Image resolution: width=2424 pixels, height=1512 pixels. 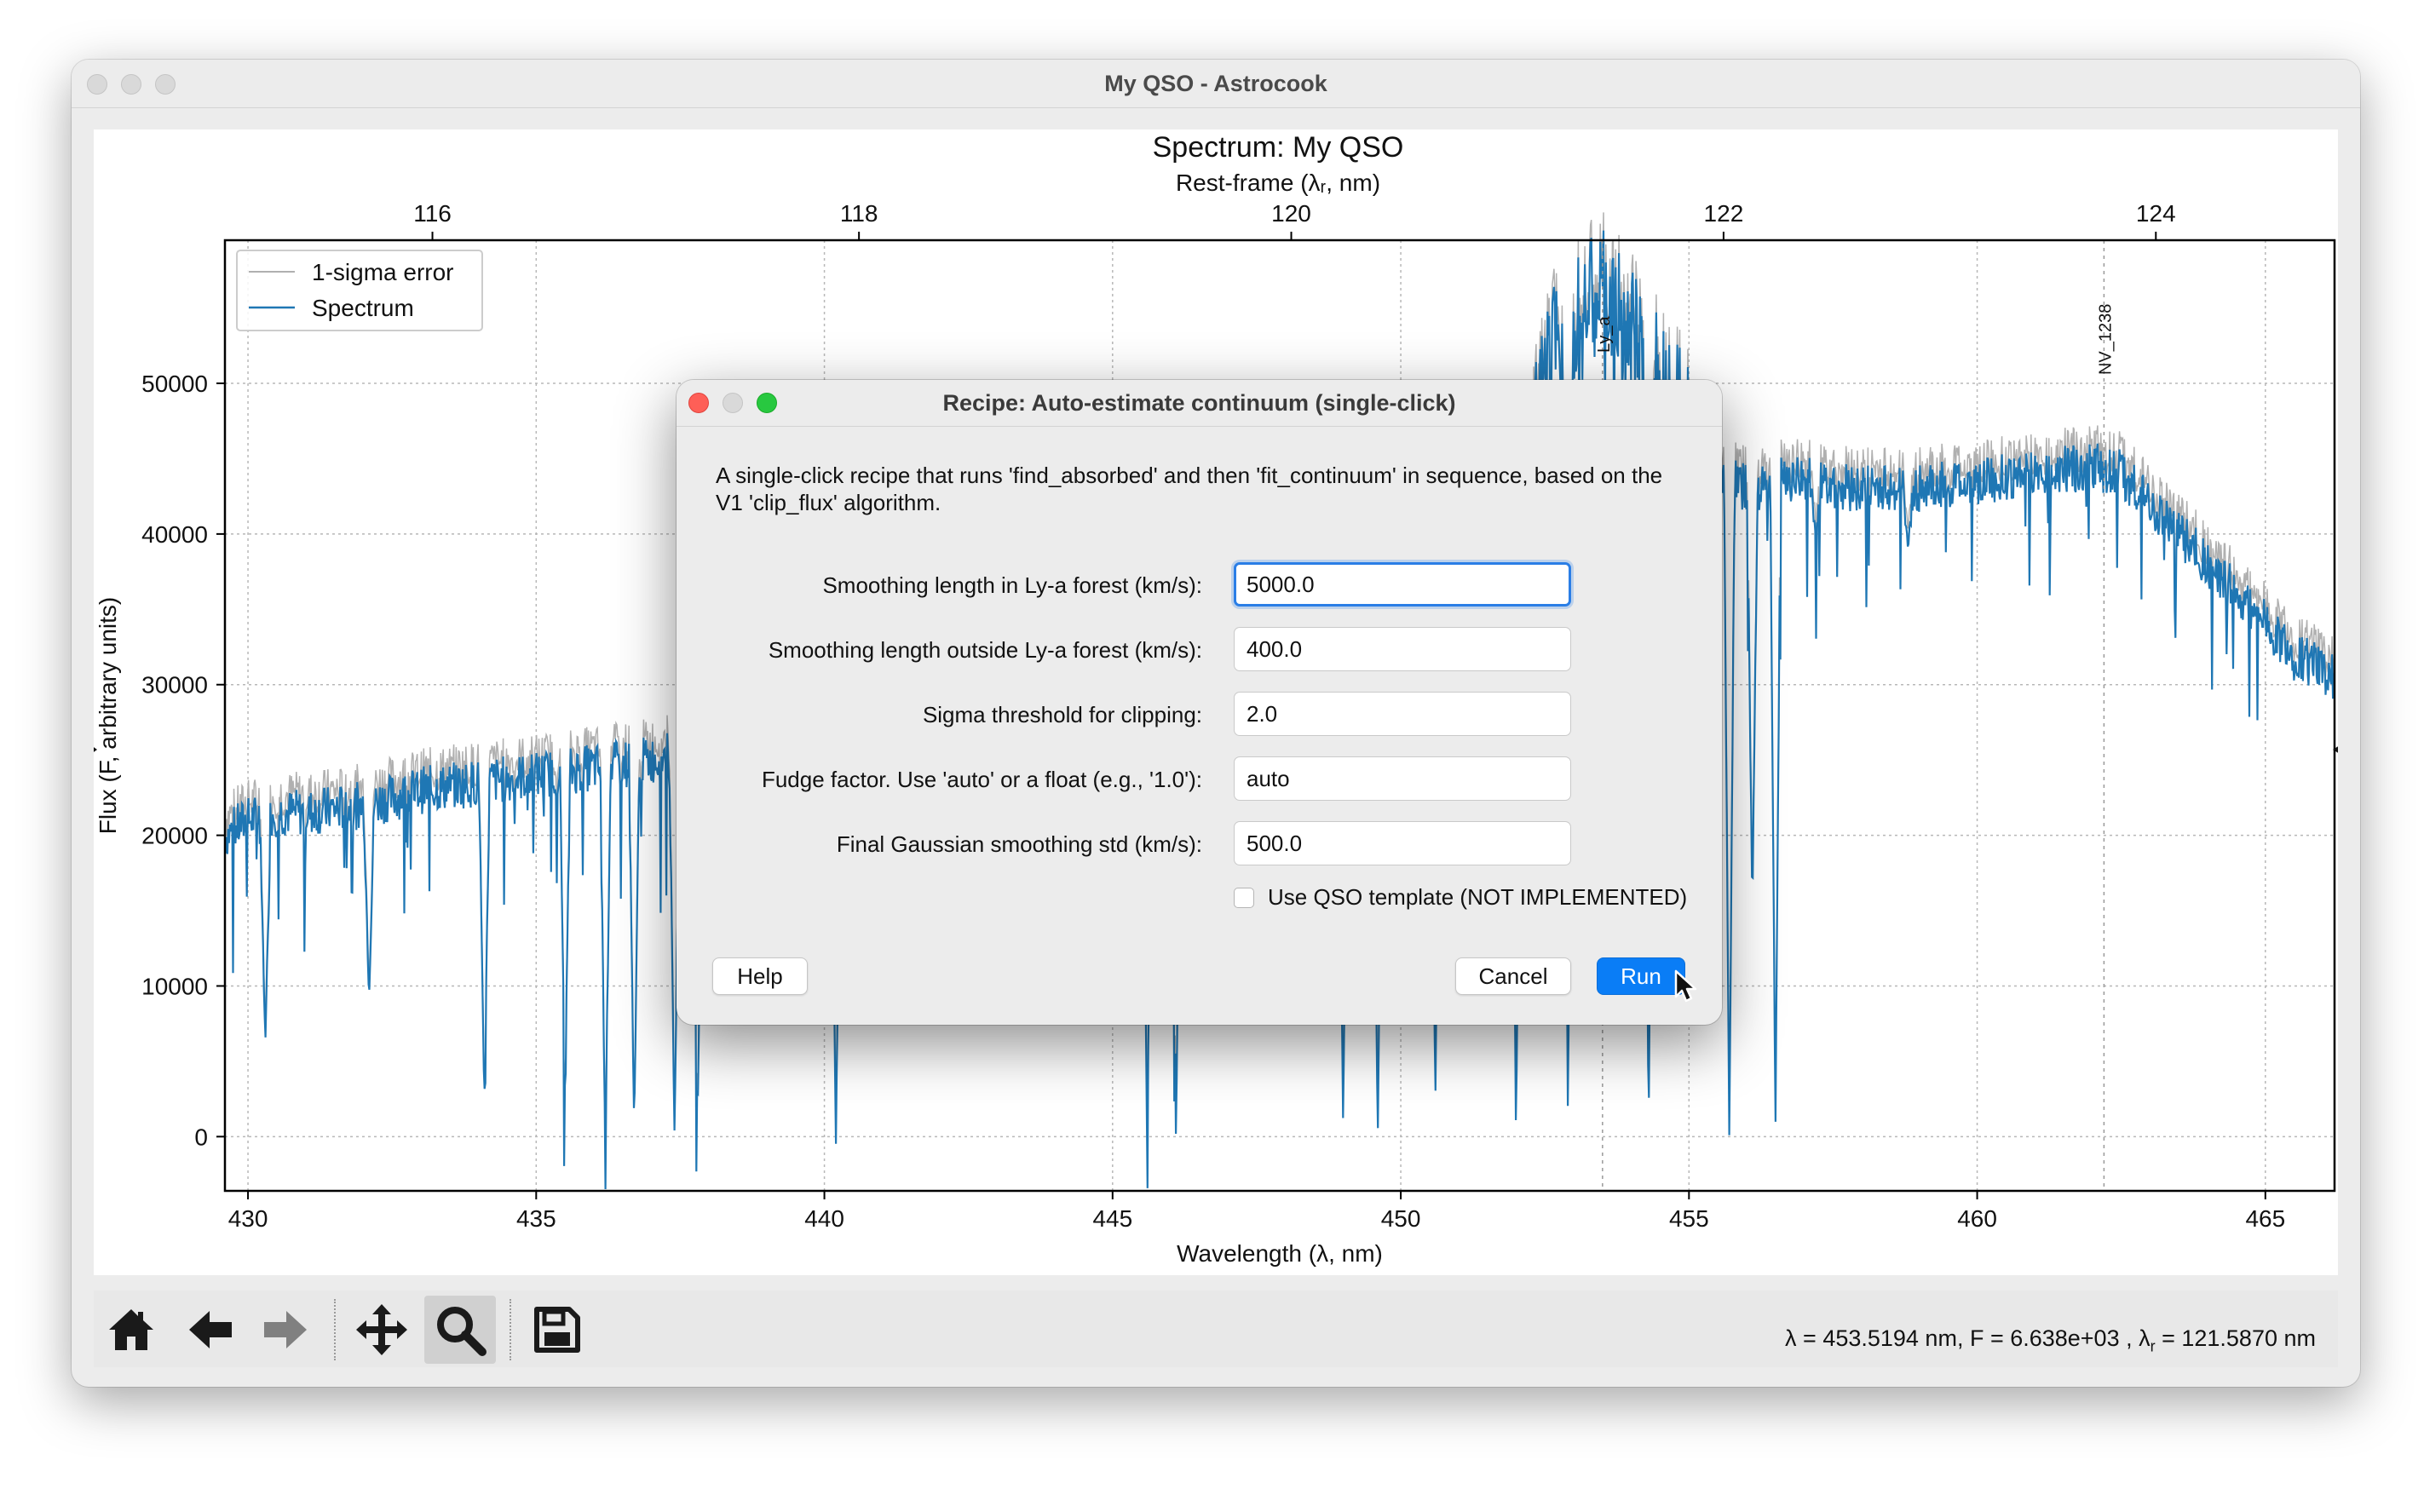 What do you see at coordinates (382, 272) in the screenshot?
I see `legend-label-error: 1-sigma error` at bounding box center [382, 272].